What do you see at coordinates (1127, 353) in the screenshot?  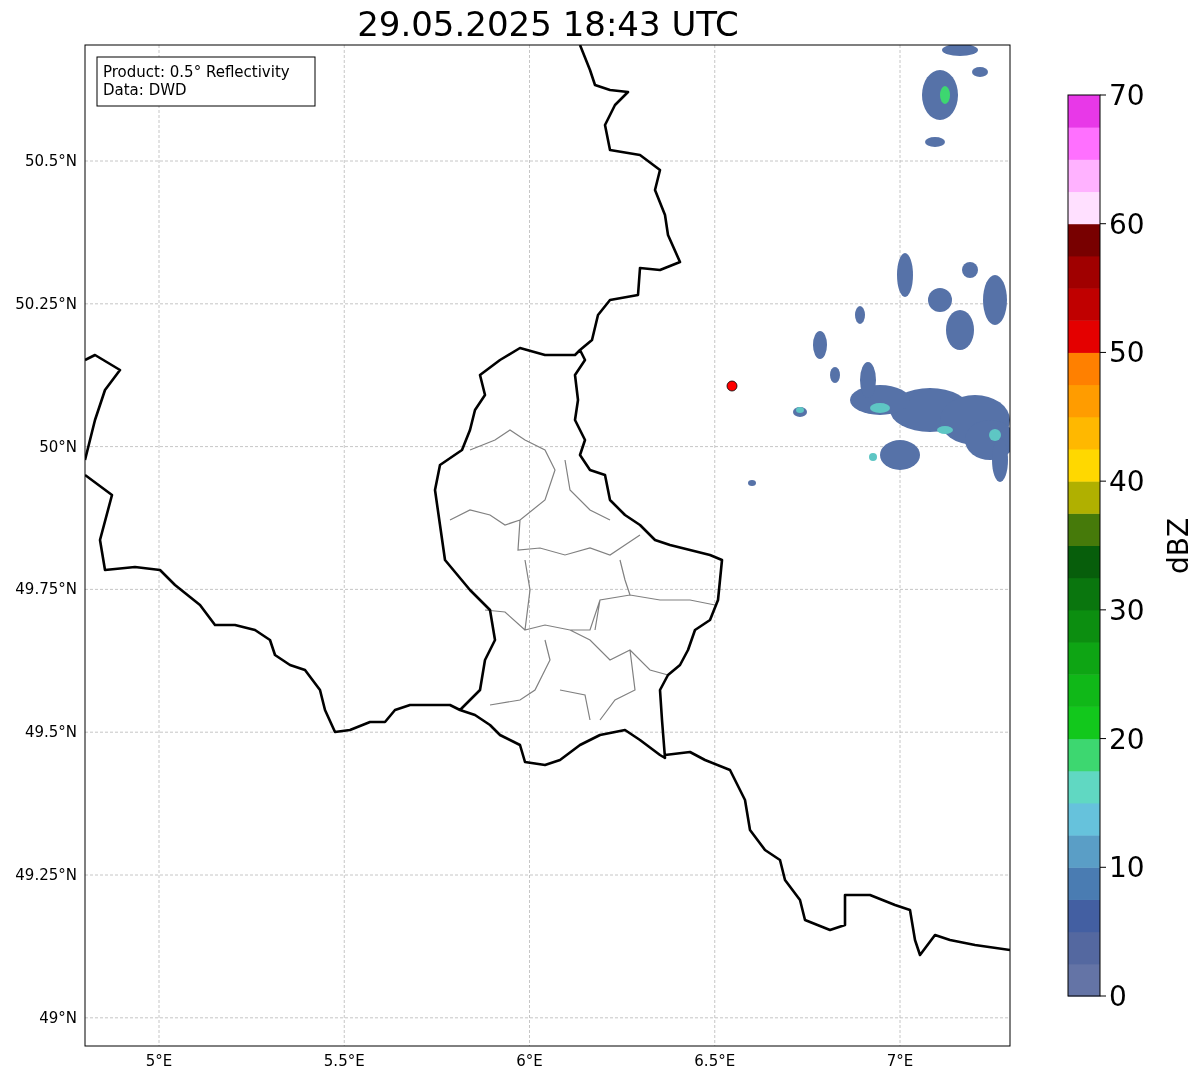 I see `colorbar-tick-label: 50` at bounding box center [1127, 353].